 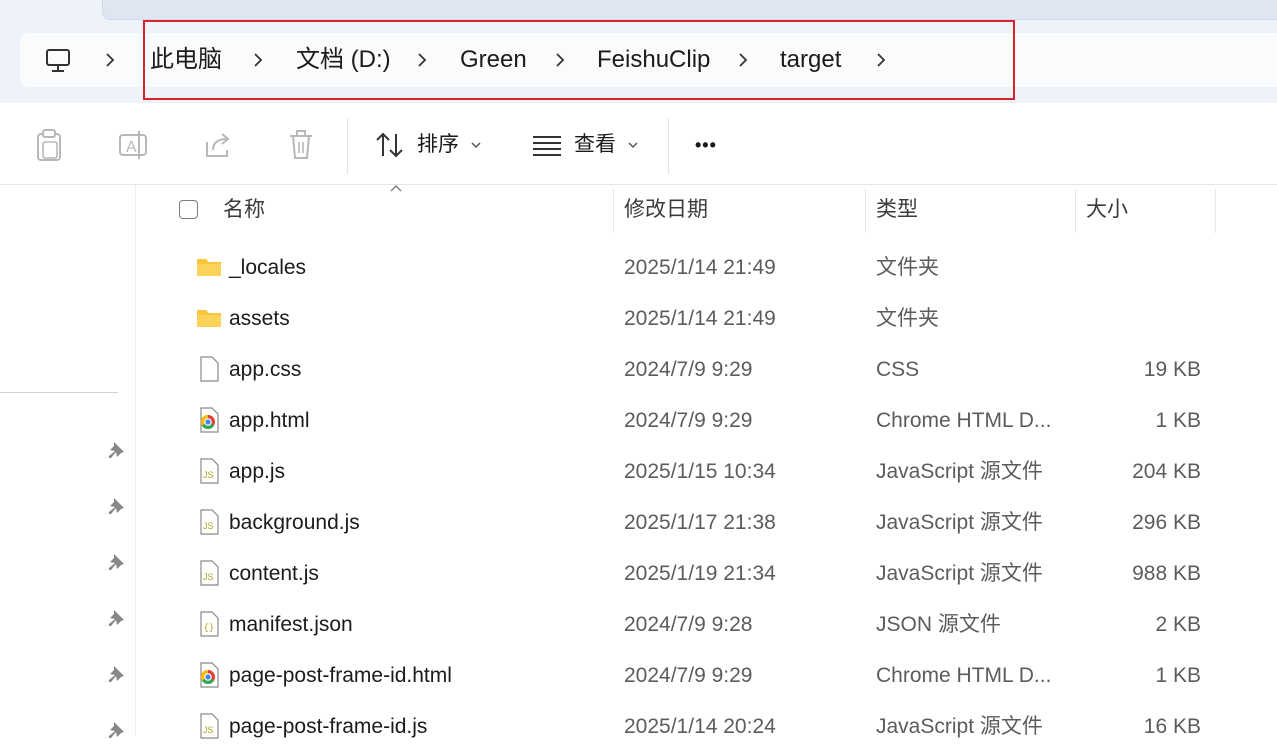 What do you see at coordinates (186, 60) in the screenshot?
I see `breadcrumb-this-pc: 此电脑` at bounding box center [186, 60].